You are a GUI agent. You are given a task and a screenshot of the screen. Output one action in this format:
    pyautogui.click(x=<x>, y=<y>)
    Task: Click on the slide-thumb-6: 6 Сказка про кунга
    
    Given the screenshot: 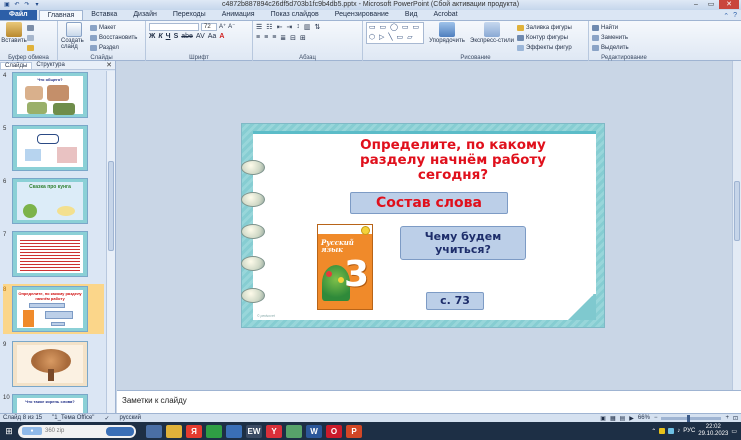 What is the action you would take?
    pyautogui.click(x=53, y=201)
    